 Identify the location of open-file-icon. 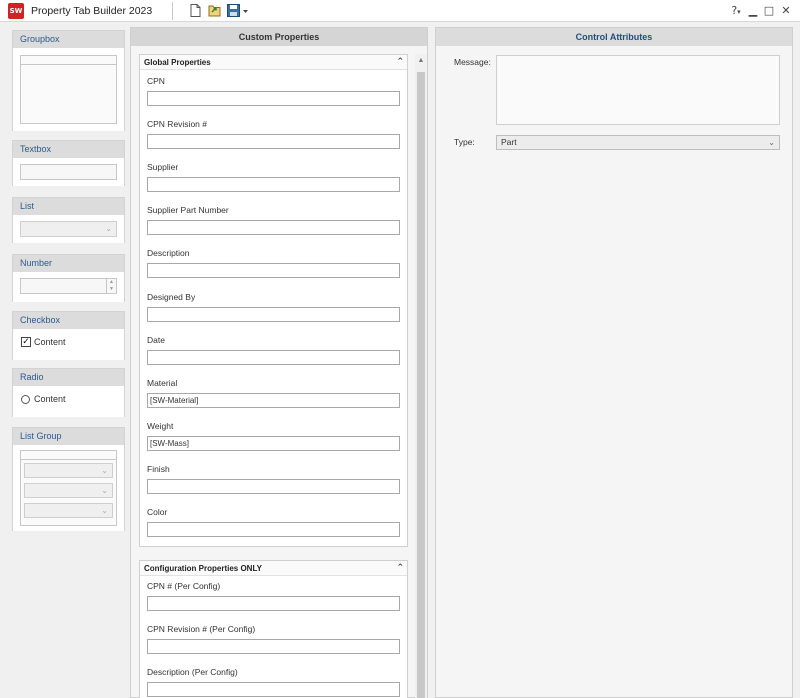
(214, 10).